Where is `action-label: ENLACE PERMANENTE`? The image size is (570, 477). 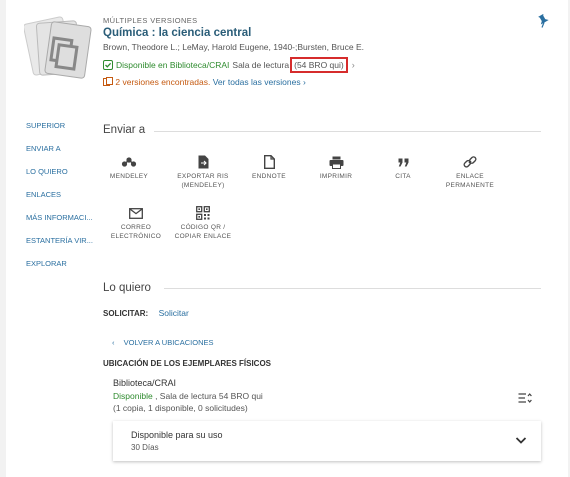 action-label: ENLACE PERMANENTE is located at coordinates (470, 181).